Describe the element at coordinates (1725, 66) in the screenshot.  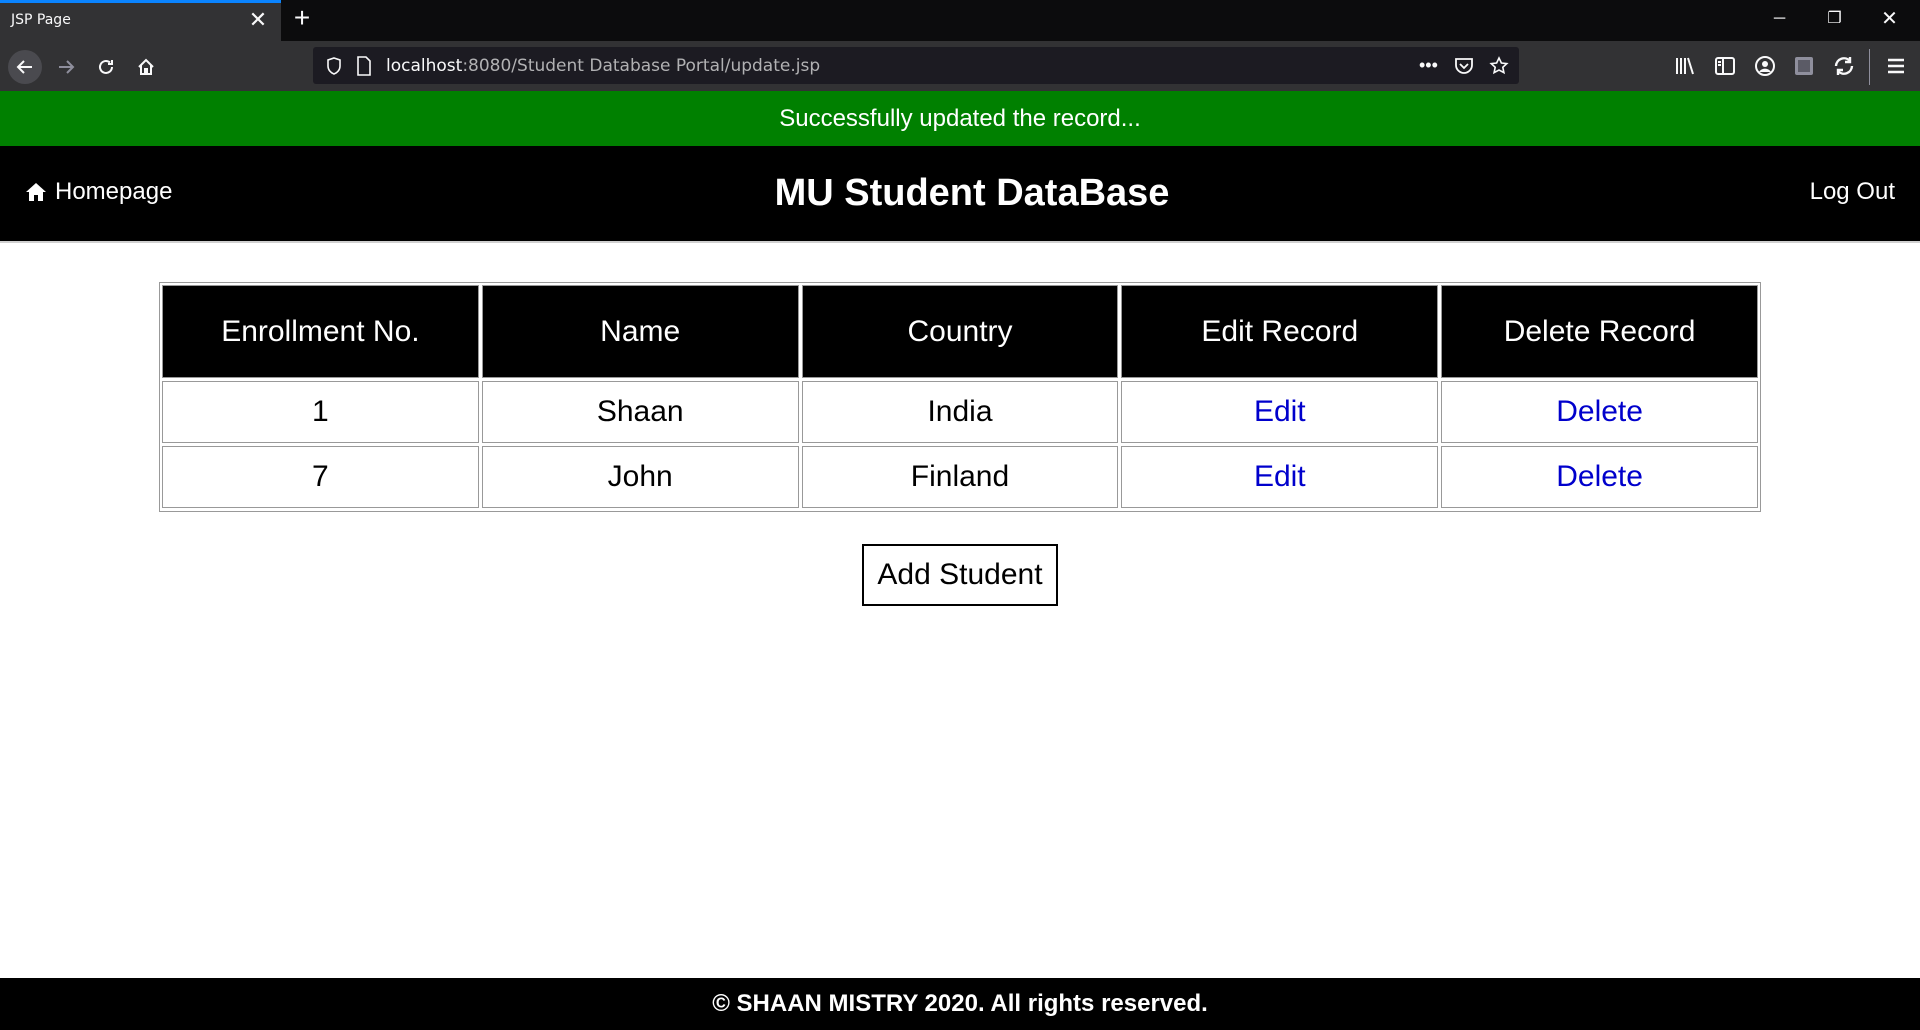
I see `sidebar-icon` at that location.